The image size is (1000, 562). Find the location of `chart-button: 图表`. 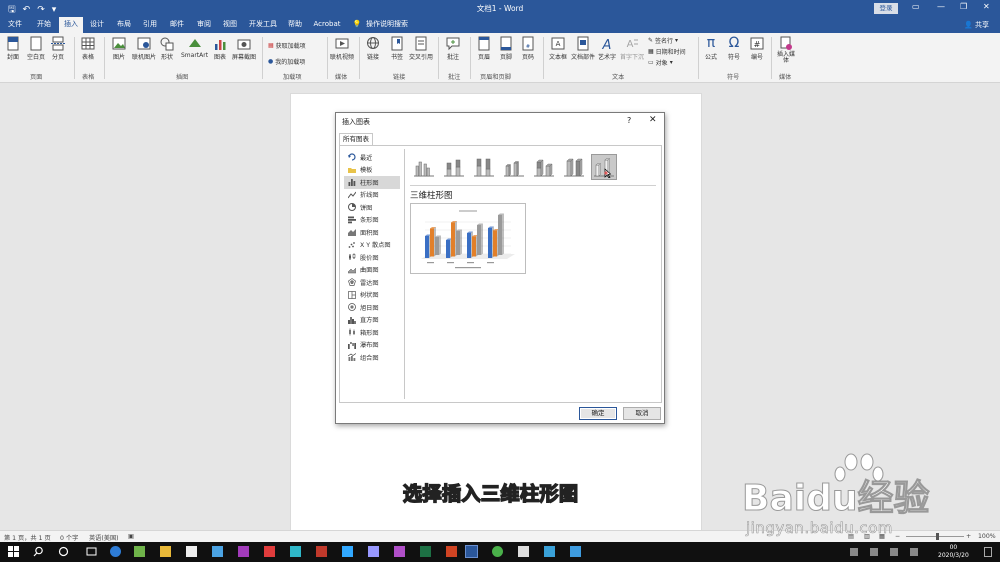

chart-button: 图表 is located at coordinates (220, 48).